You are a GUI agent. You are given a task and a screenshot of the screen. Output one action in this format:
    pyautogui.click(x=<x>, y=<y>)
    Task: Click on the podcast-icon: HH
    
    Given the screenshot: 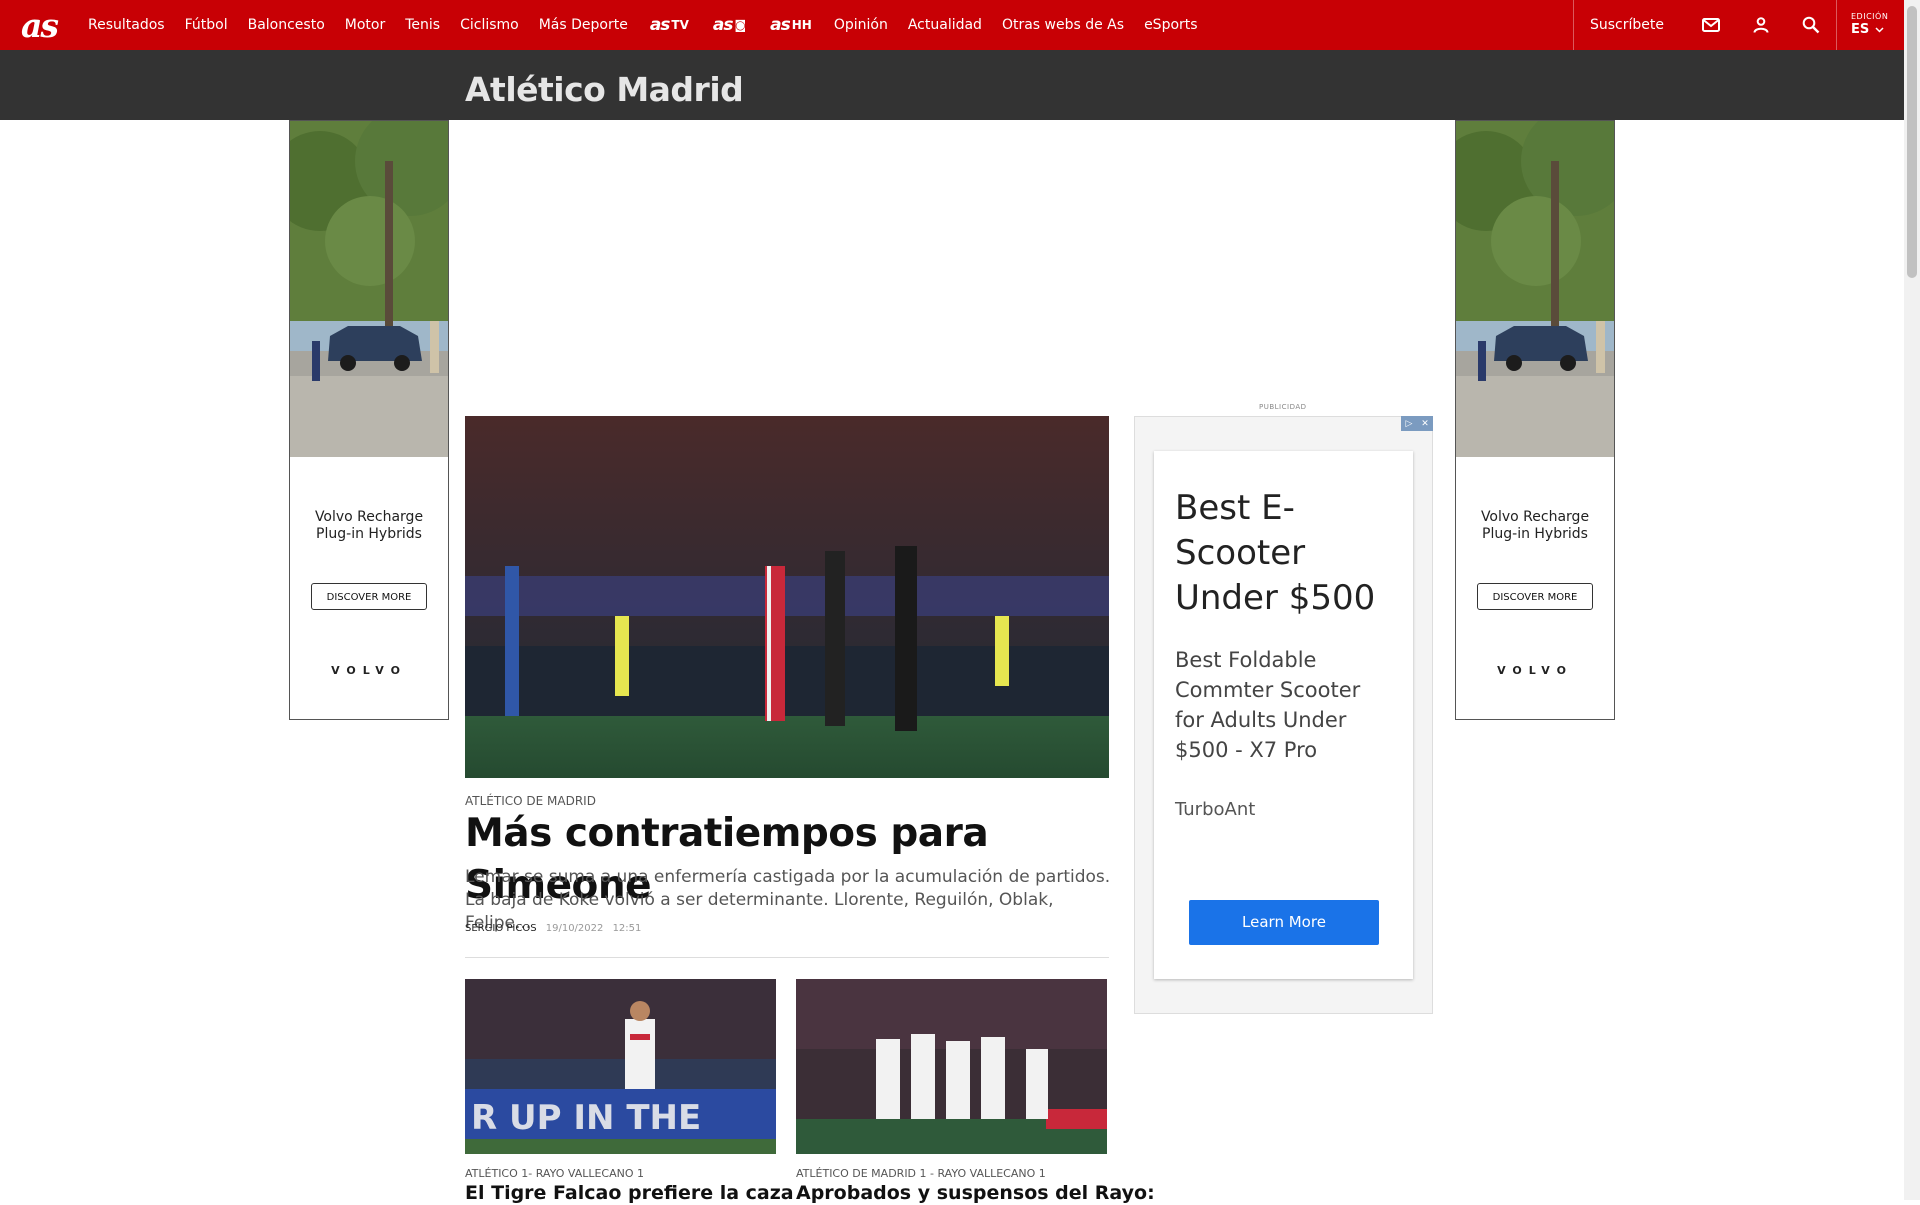 What is the action you would take?
    pyautogui.click(x=801, y=25)
    